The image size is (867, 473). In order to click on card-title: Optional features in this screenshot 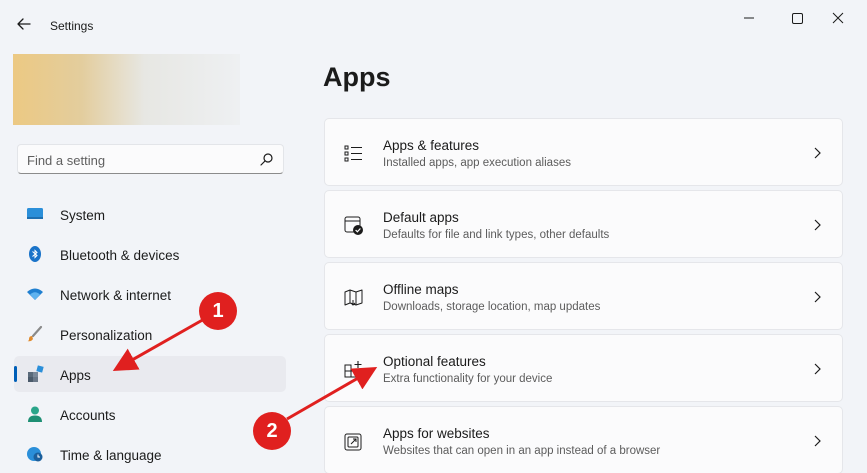, I will do `click(434, 361)`.